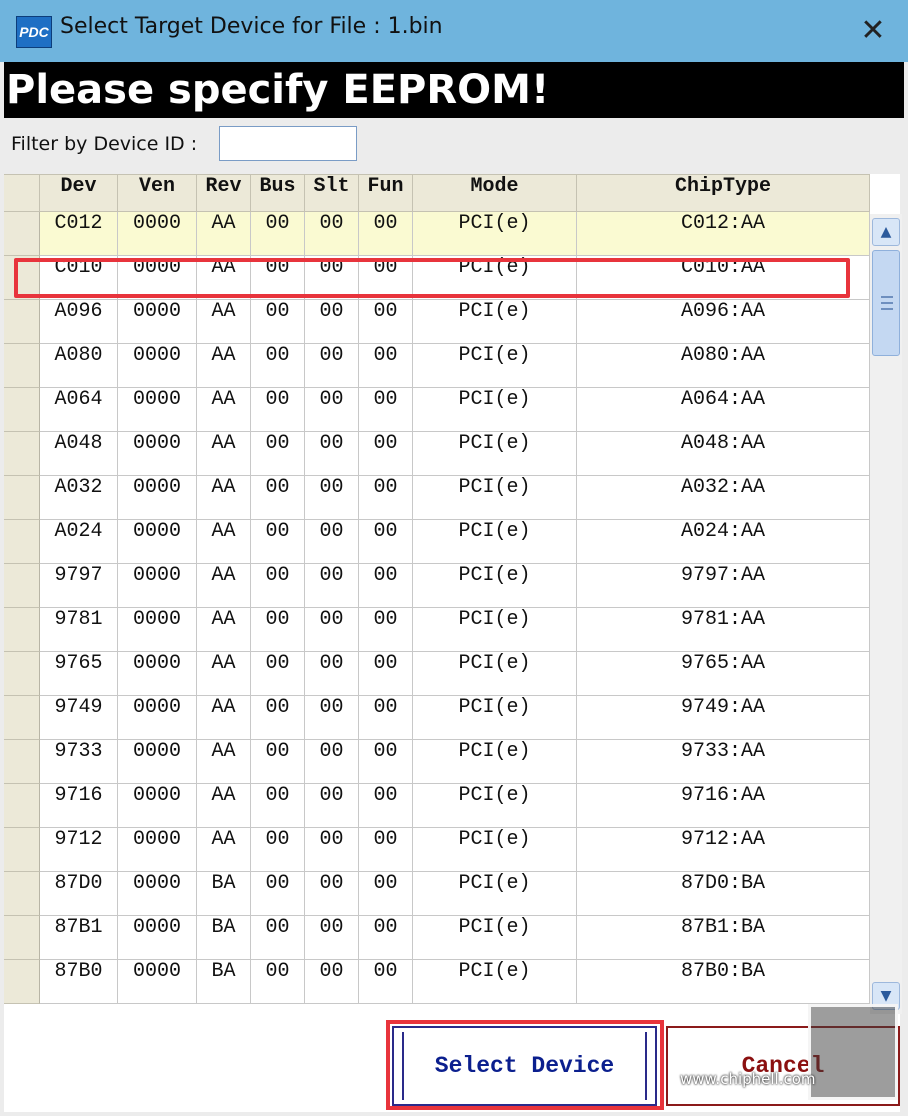 The height and width of the screenshot is (1116, 908). What do you see at coordinates (437, 542) in the screenshot?
I see `table-row: A024 0000 AA 00 00 00 PCI(e) A024:AA` at bounding box center [437, 542].